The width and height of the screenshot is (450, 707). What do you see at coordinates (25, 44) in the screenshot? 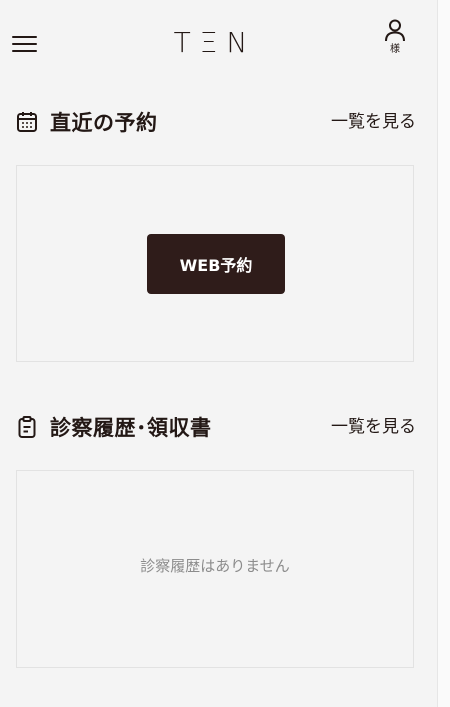
I see `menu-button` at bounding box center [25, 44].